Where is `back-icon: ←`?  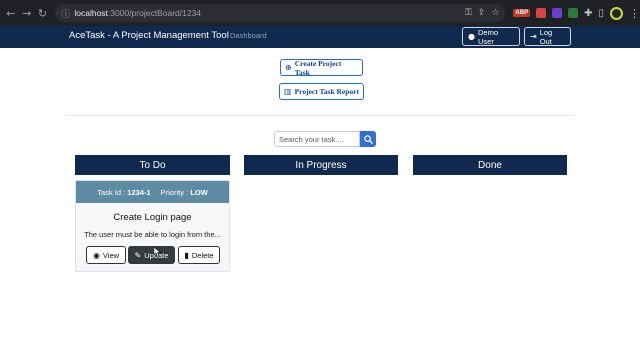
back-icon: ← is located at coordinates (11, 13).